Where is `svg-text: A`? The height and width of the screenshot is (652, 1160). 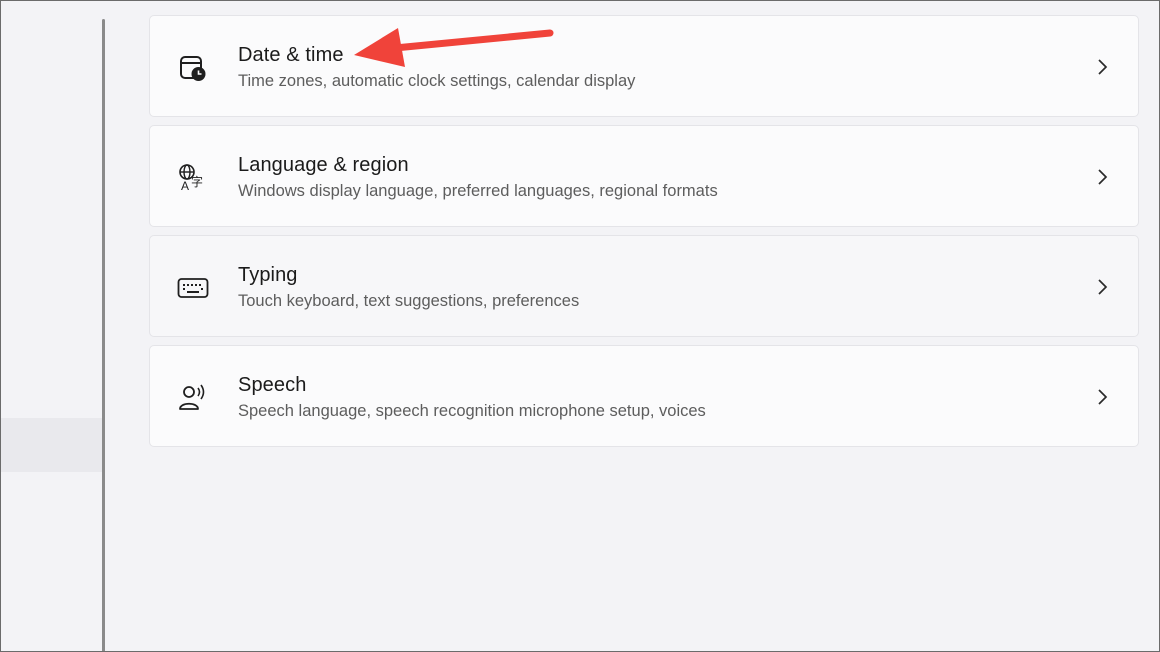
svg-text: A is located at coordinates (185, 186).